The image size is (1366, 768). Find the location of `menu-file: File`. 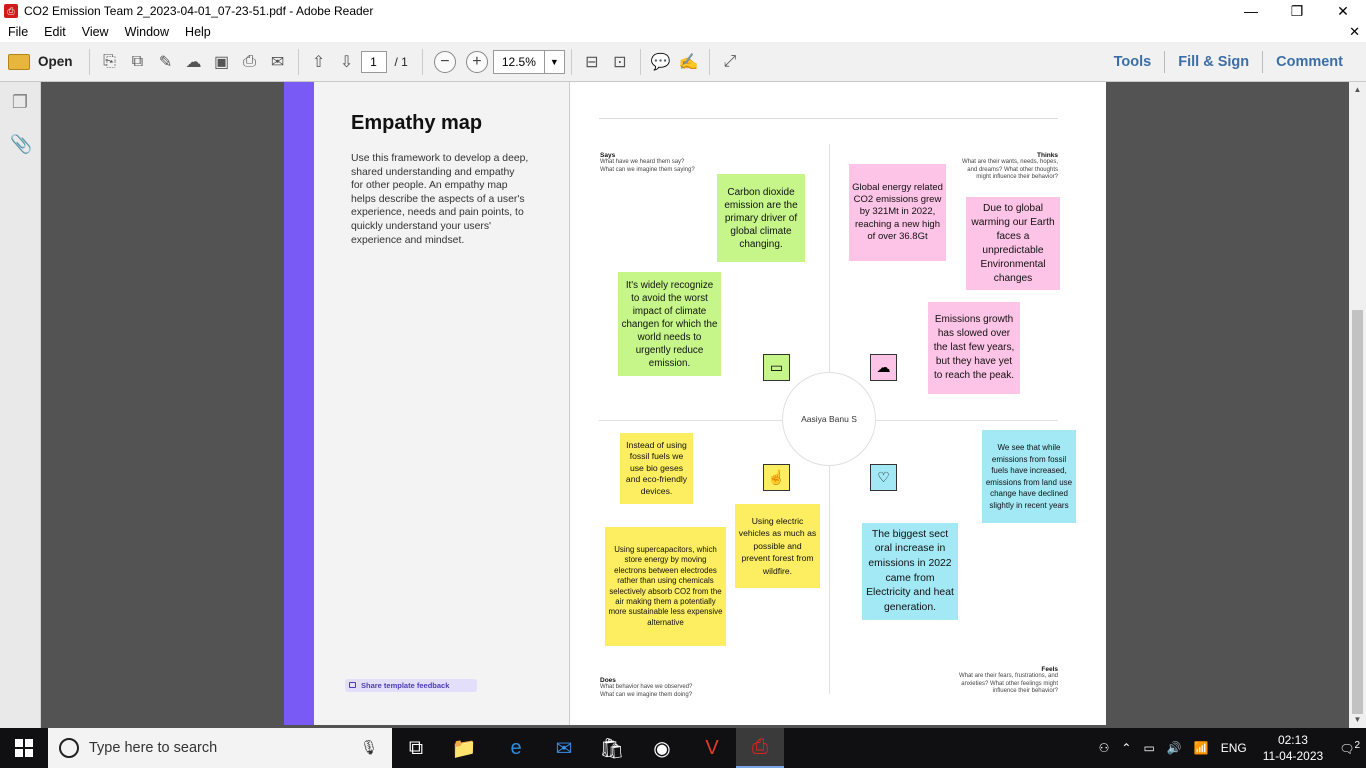

menu-file: File is located at coordinates (18, 32).